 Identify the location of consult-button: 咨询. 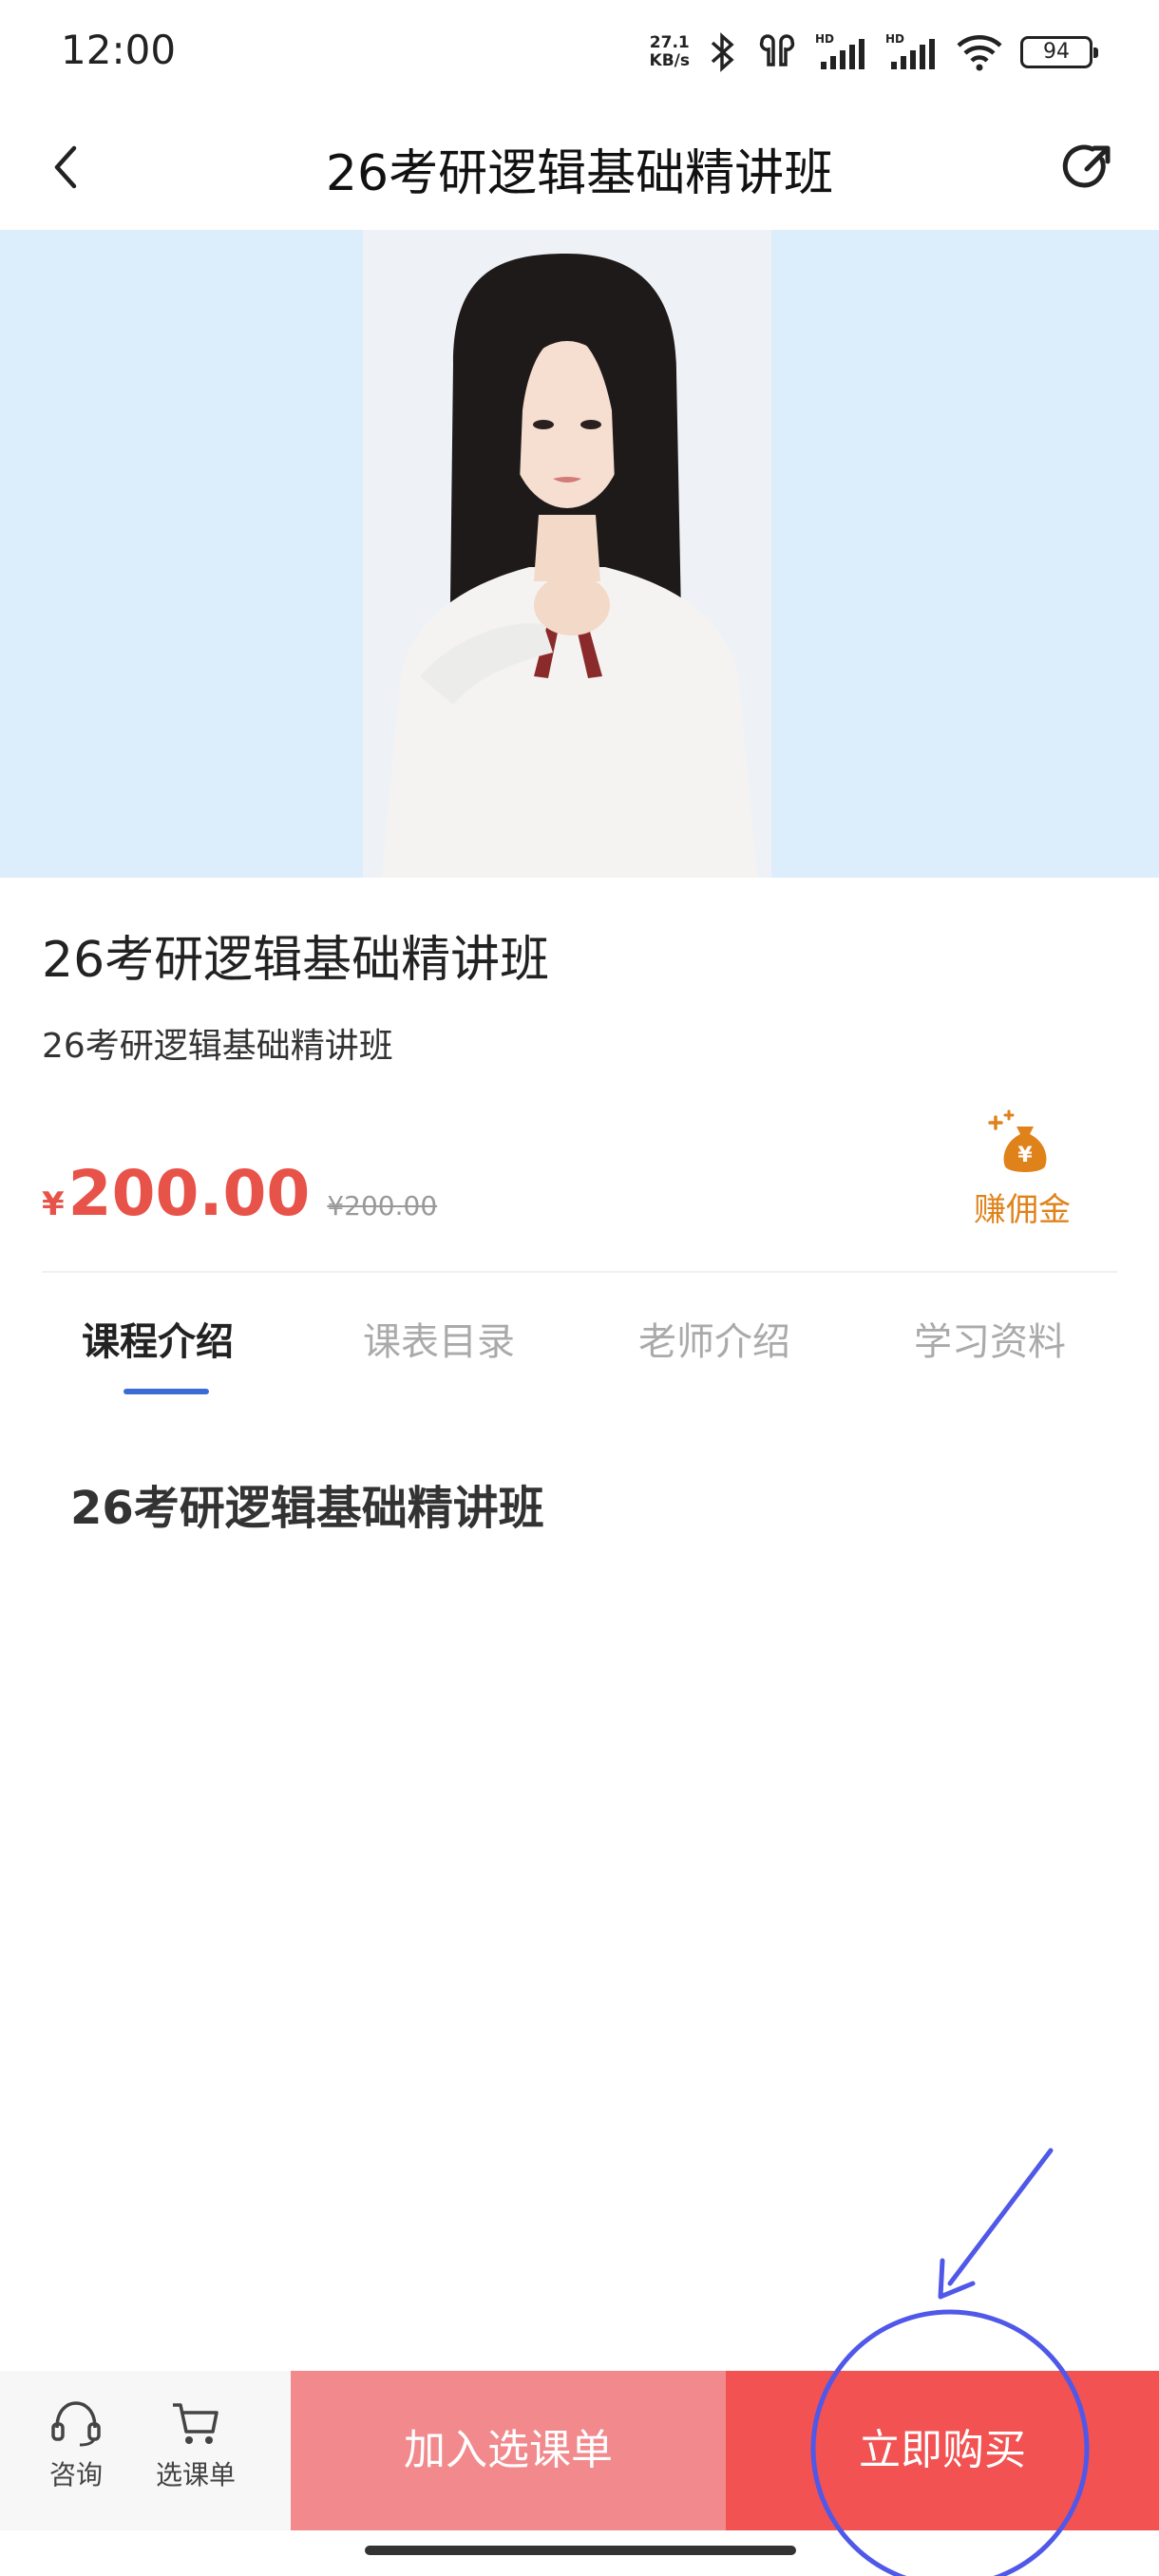
(76, 2445).